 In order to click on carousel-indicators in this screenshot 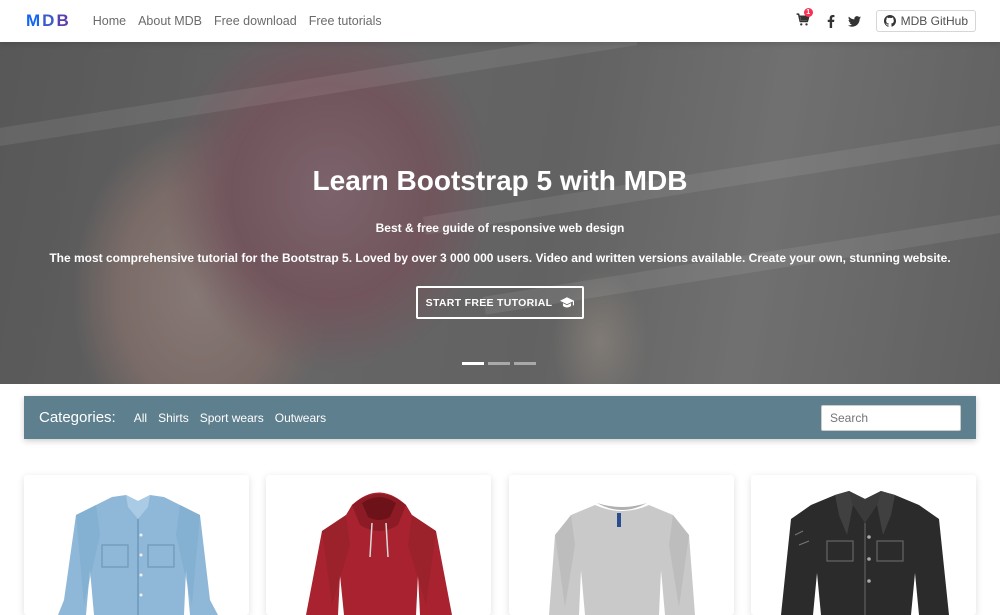, I will do `click(501, 363)`.